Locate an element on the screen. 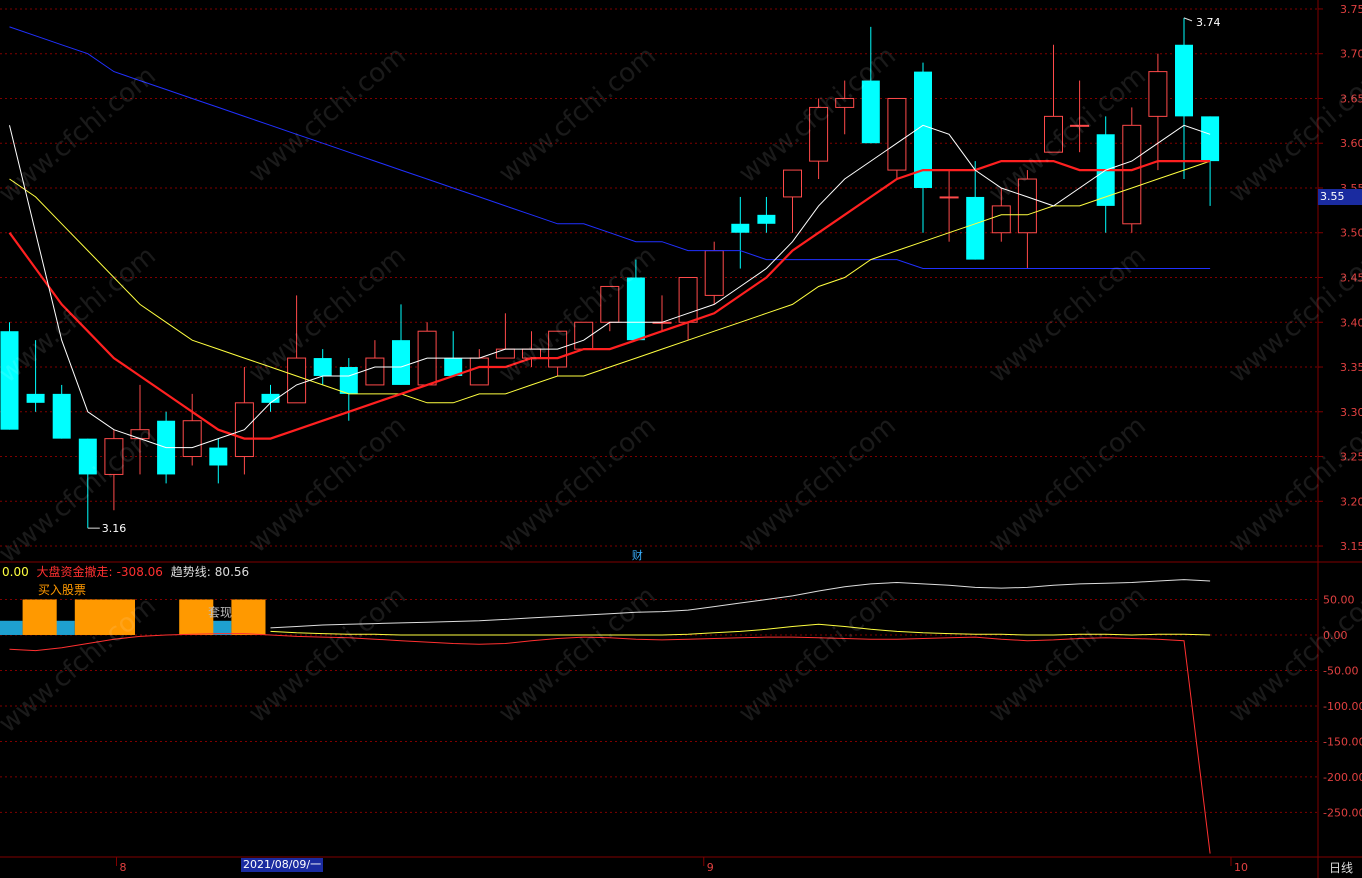 This screenshot has height=878, width=1362. y-tick-label: 3.75 is located at coordinates (1351, 9).